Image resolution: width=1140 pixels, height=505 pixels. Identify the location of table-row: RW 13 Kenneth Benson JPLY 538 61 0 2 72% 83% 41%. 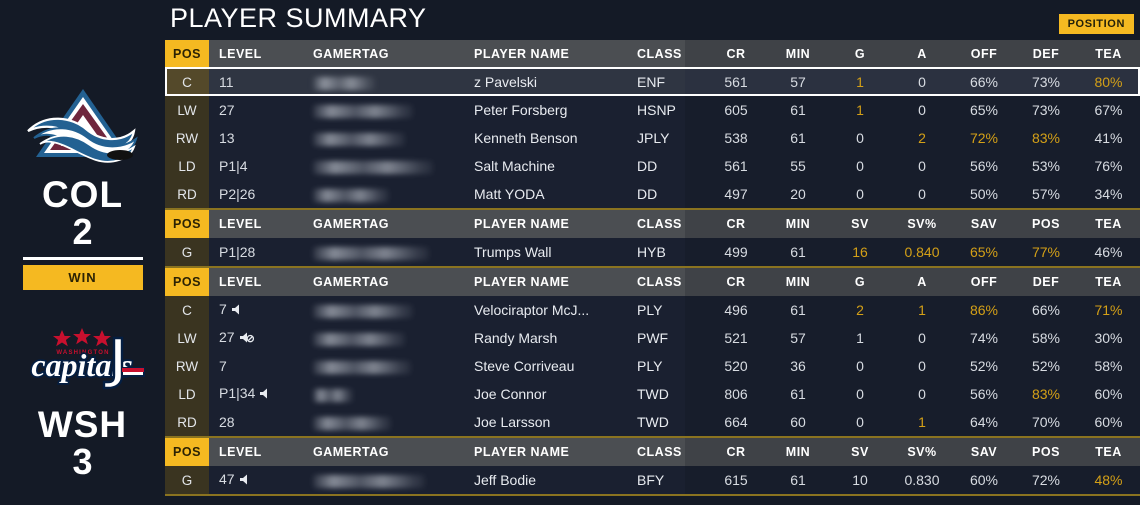
(652, 138).